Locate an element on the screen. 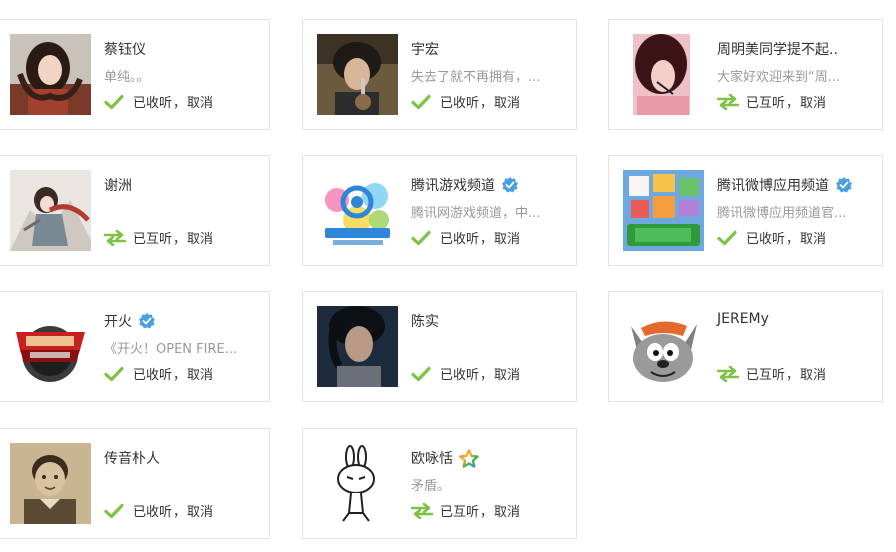 This screenshot has height=552, width=896. user-name: 陈实 is located at coordinates (425, 321).